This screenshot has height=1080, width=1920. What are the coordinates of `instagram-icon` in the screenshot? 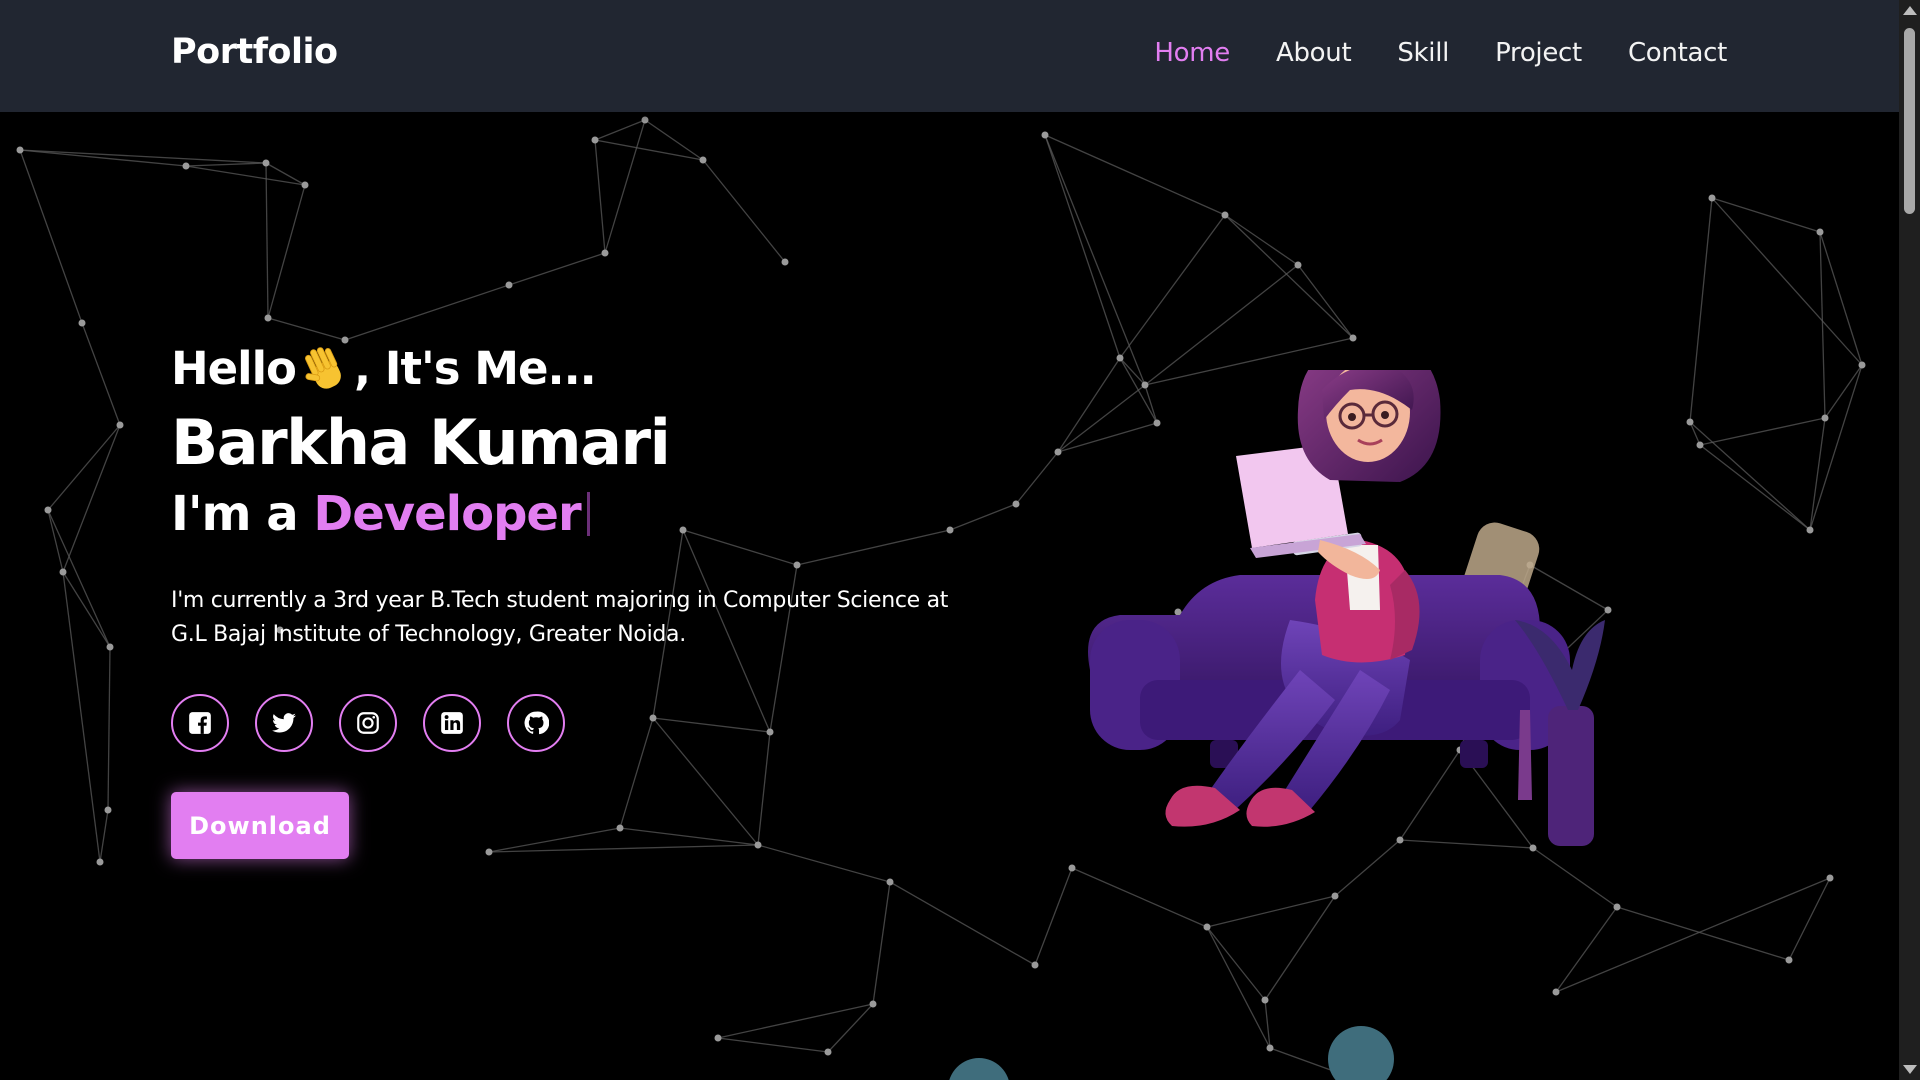 It's located at (368, 723).